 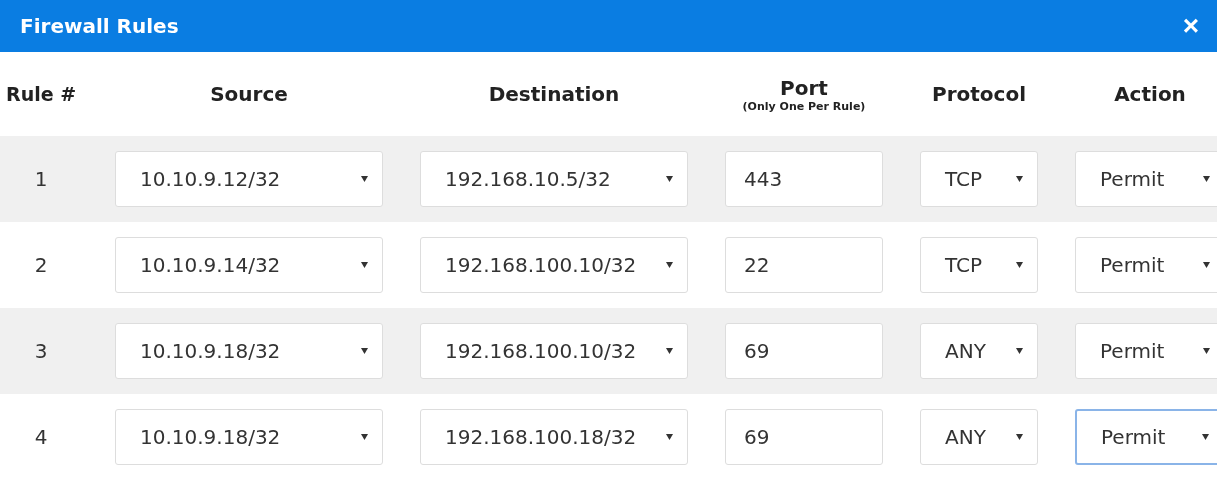 I want to click on rule-number: 3, so click(x=41, y=351).